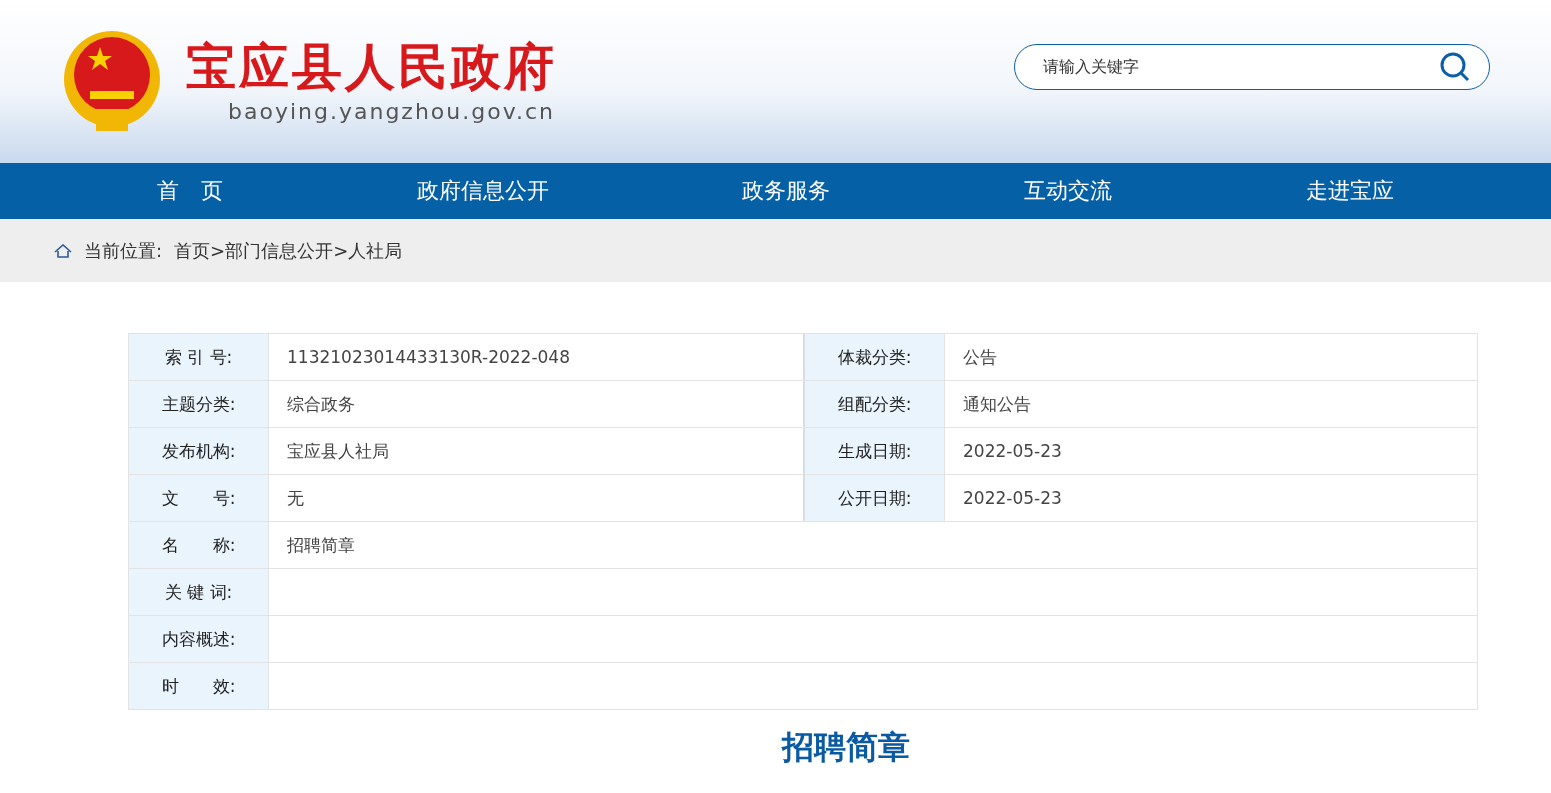  What do you see at coordinates (1068, 191) in the screenshot?
I see `nav-item: 互动交流` at bounding box center [1068, 191].